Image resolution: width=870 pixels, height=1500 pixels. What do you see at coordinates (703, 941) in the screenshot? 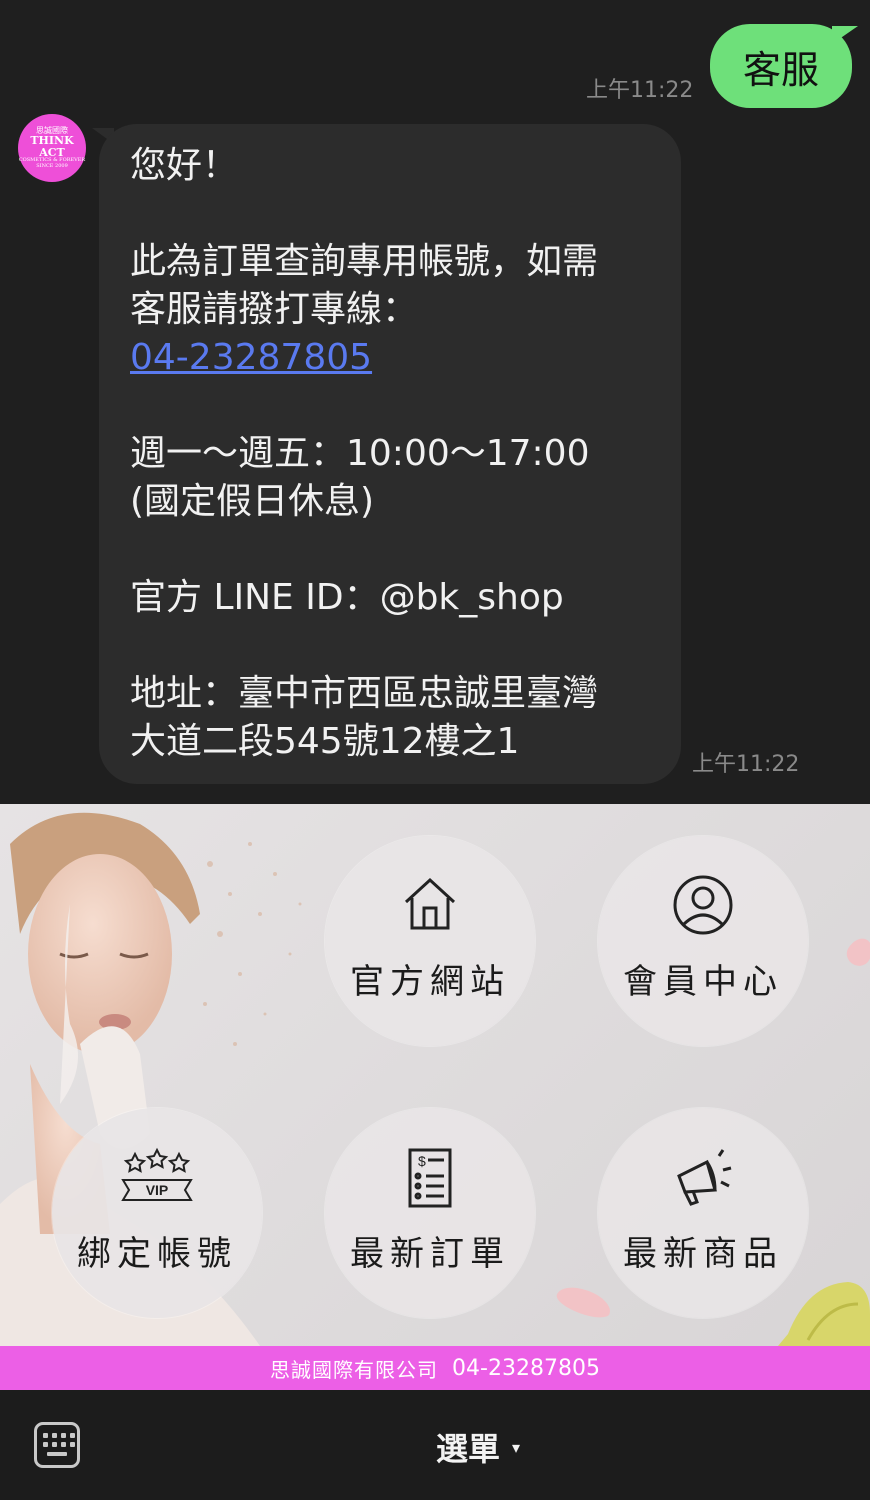
I see `member-center-button: 會員中心` at bounding box center [703, 941].